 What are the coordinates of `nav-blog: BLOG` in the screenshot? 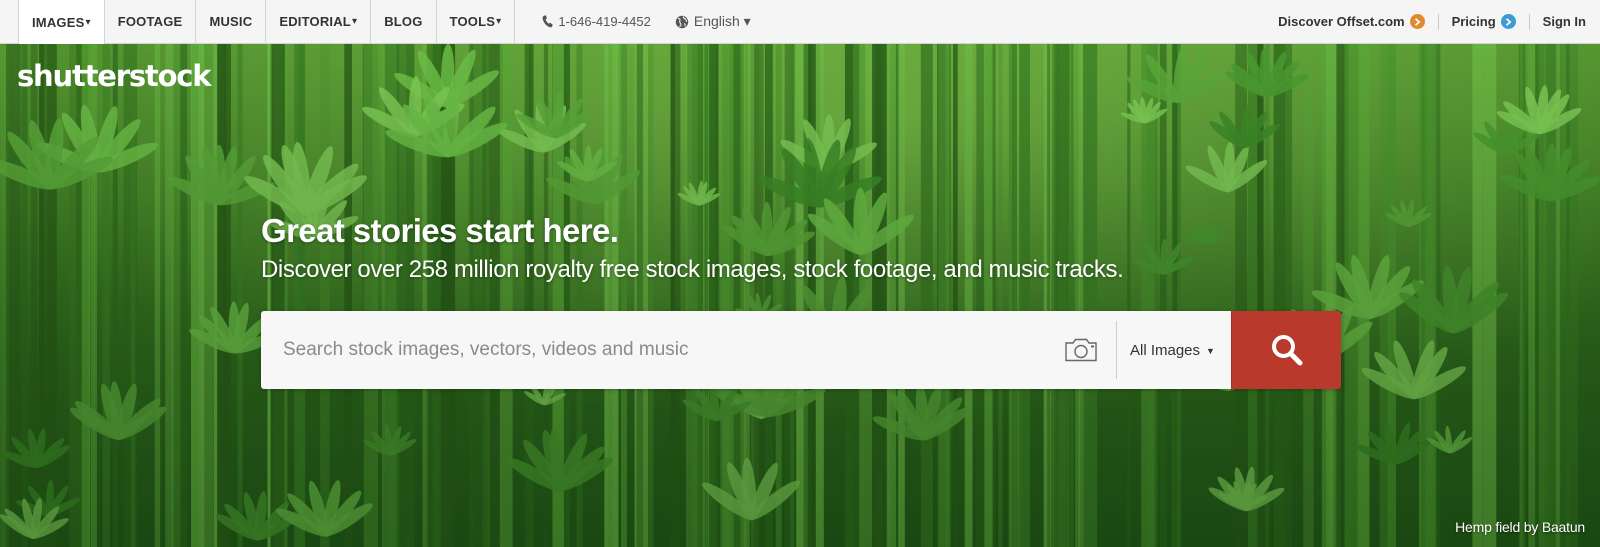 It's located at (404, 21).